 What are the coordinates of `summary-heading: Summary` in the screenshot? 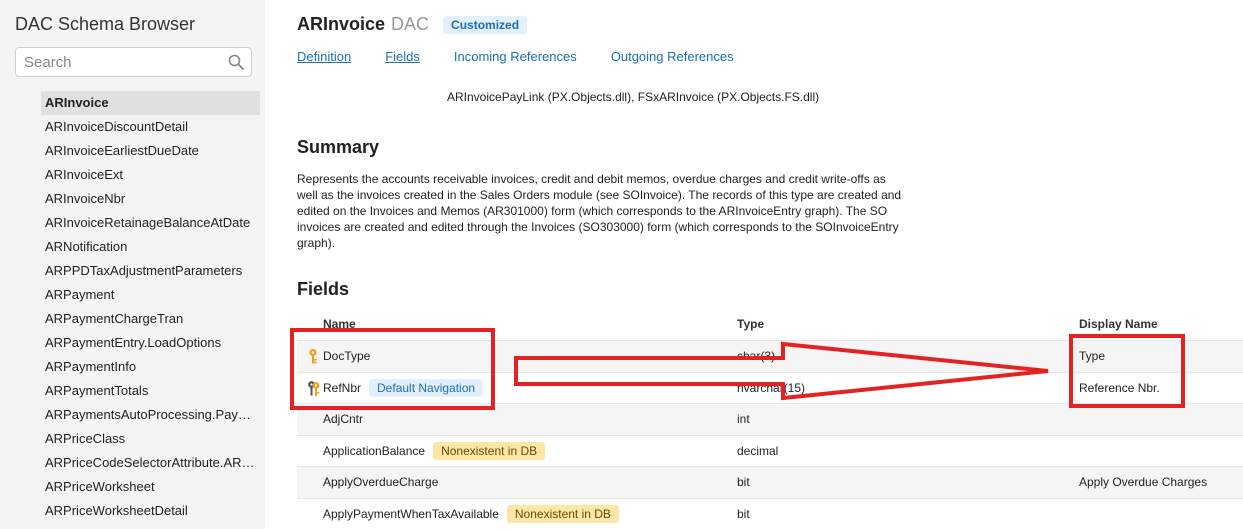 It's located at (338, 147).